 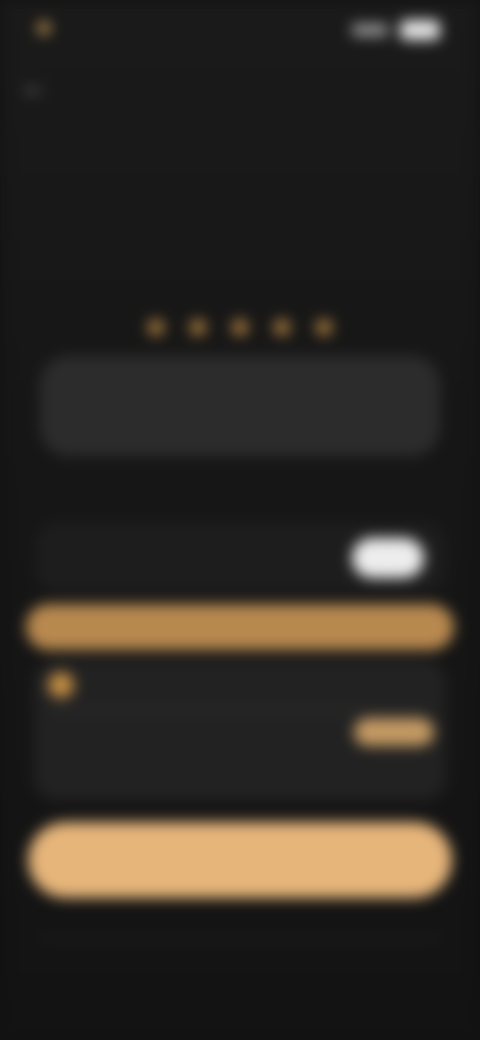 What do you see at coordinates (370, 30) in the screenshot?
I see `signal-icon` at bounding box center [370, 30].